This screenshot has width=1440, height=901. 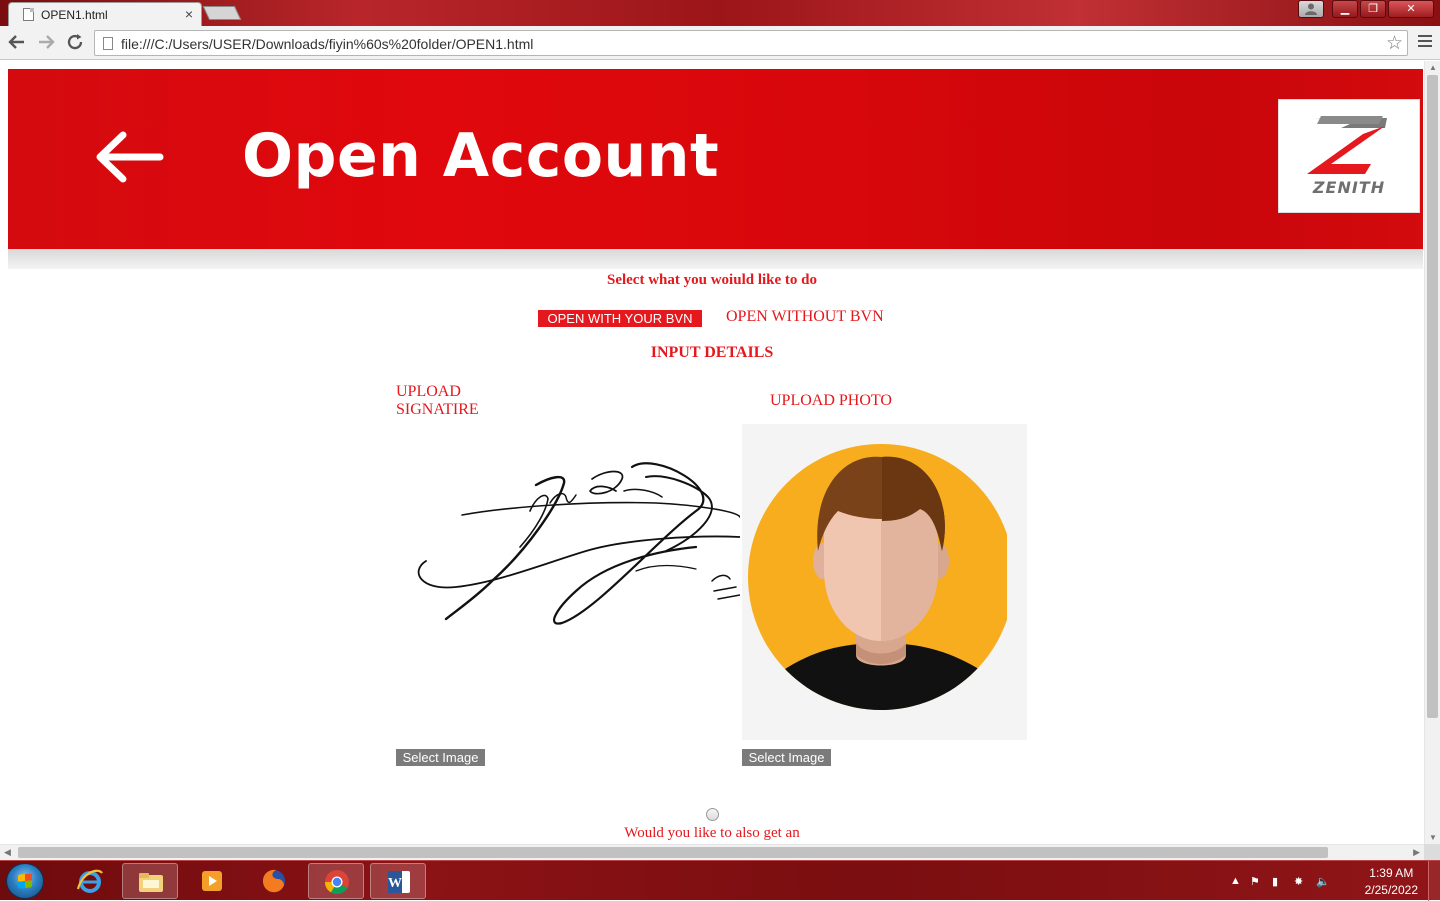 I want to click on forward-arrow-icon, so click(x=46, y=43).